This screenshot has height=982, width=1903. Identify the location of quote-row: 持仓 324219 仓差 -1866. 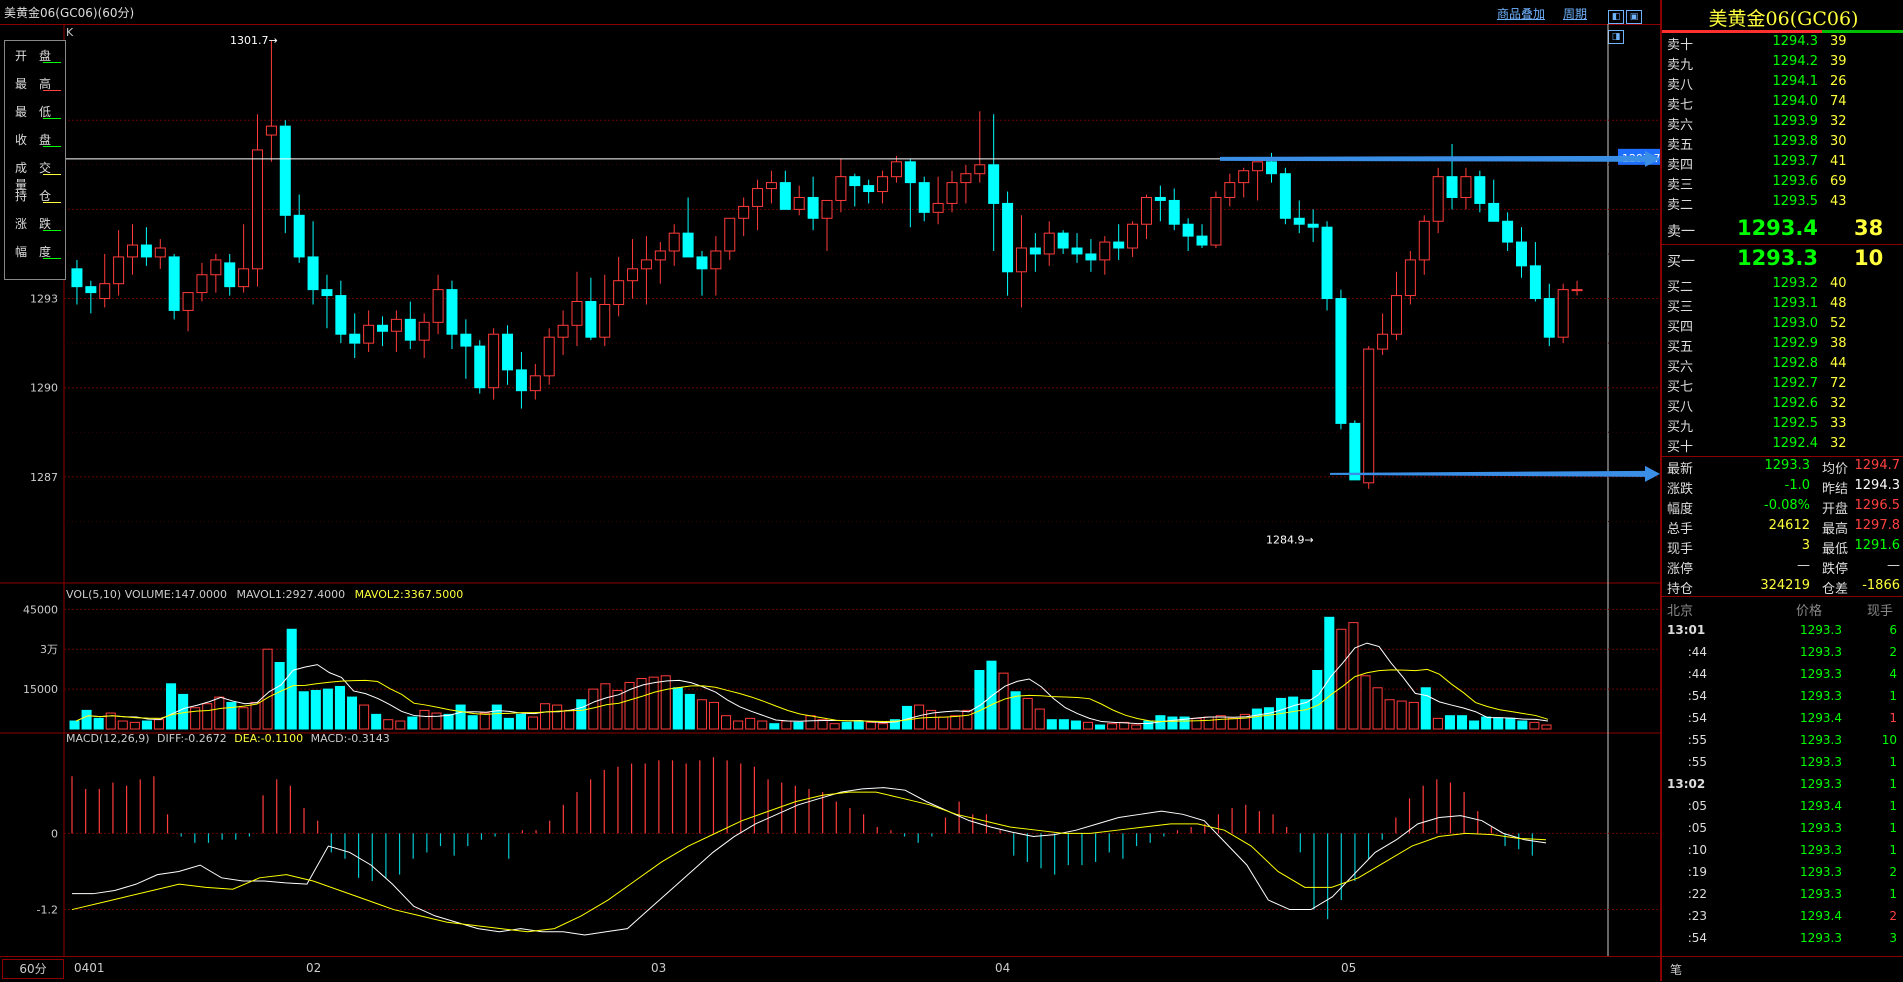
(1782, 588).